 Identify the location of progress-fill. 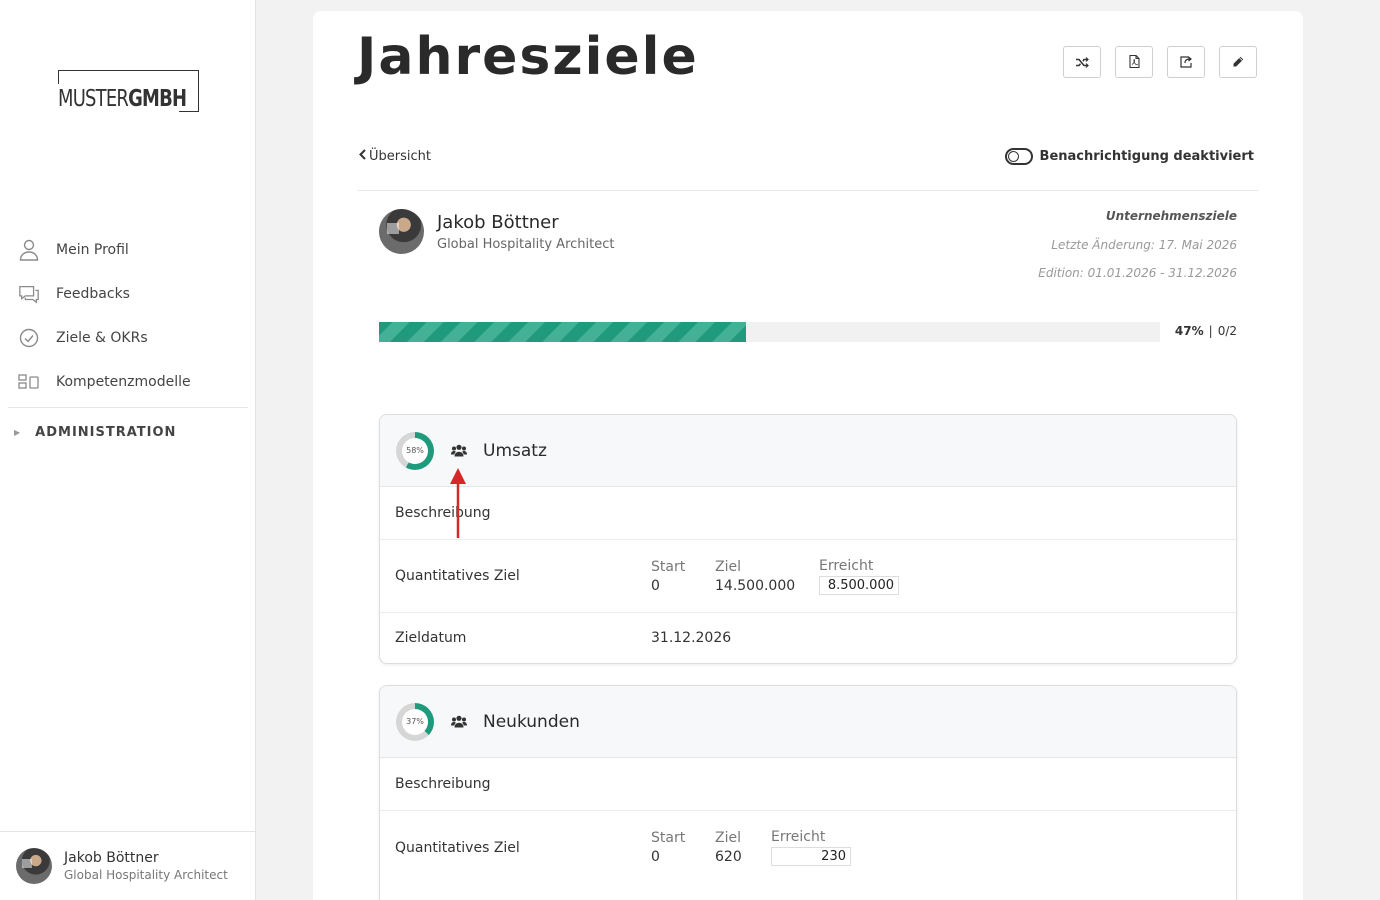
(563, 332).